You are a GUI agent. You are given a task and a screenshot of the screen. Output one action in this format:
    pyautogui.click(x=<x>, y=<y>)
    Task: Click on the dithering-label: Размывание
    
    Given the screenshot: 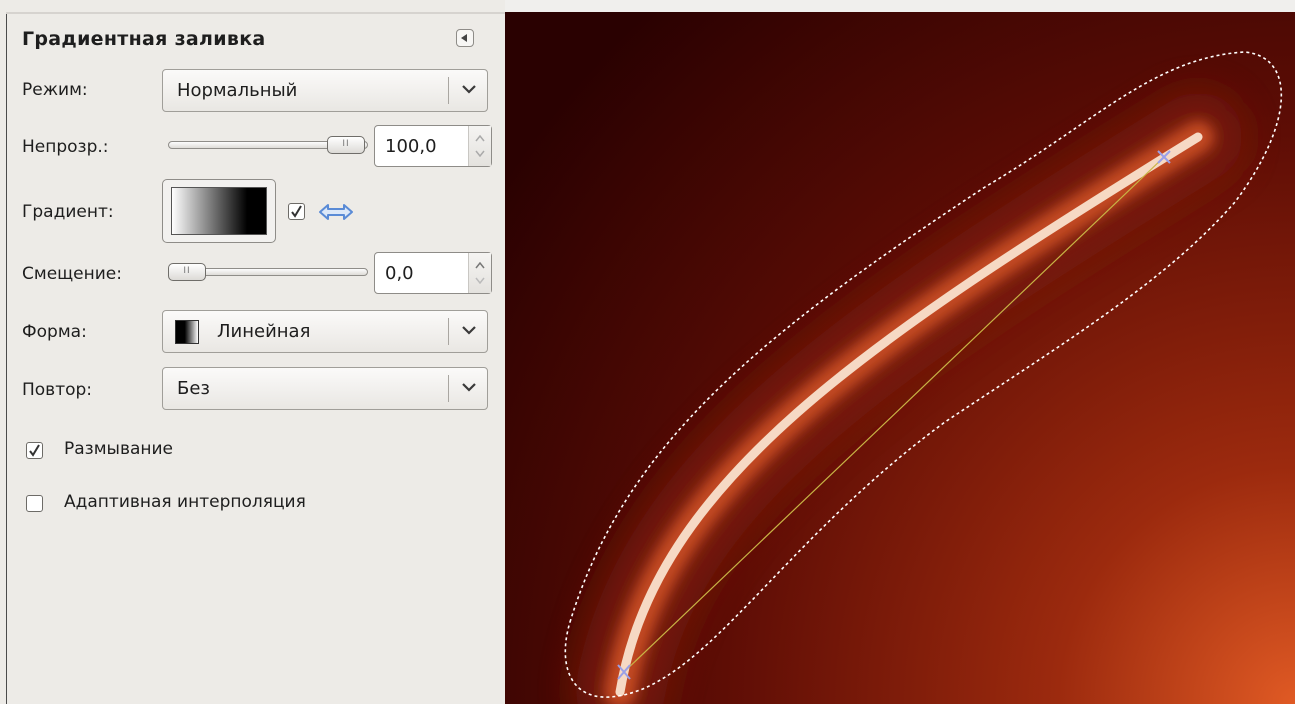 What is the action you would take?
    pyautogui.click(x=118, y=449)
    